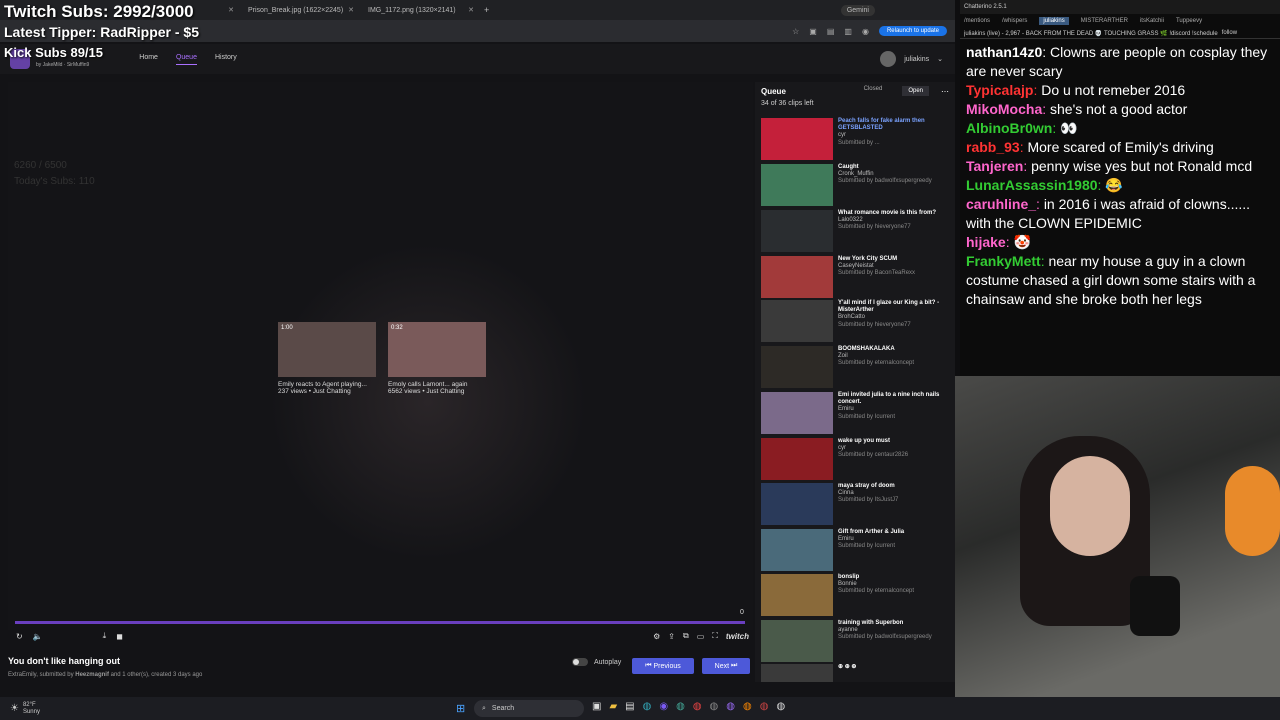 This screenshot has width=1280, height=720. What do you see at coordinates (701, 636) in the screenshot?
I see `pip-icon: ▭` at bounding box center [701, 636].